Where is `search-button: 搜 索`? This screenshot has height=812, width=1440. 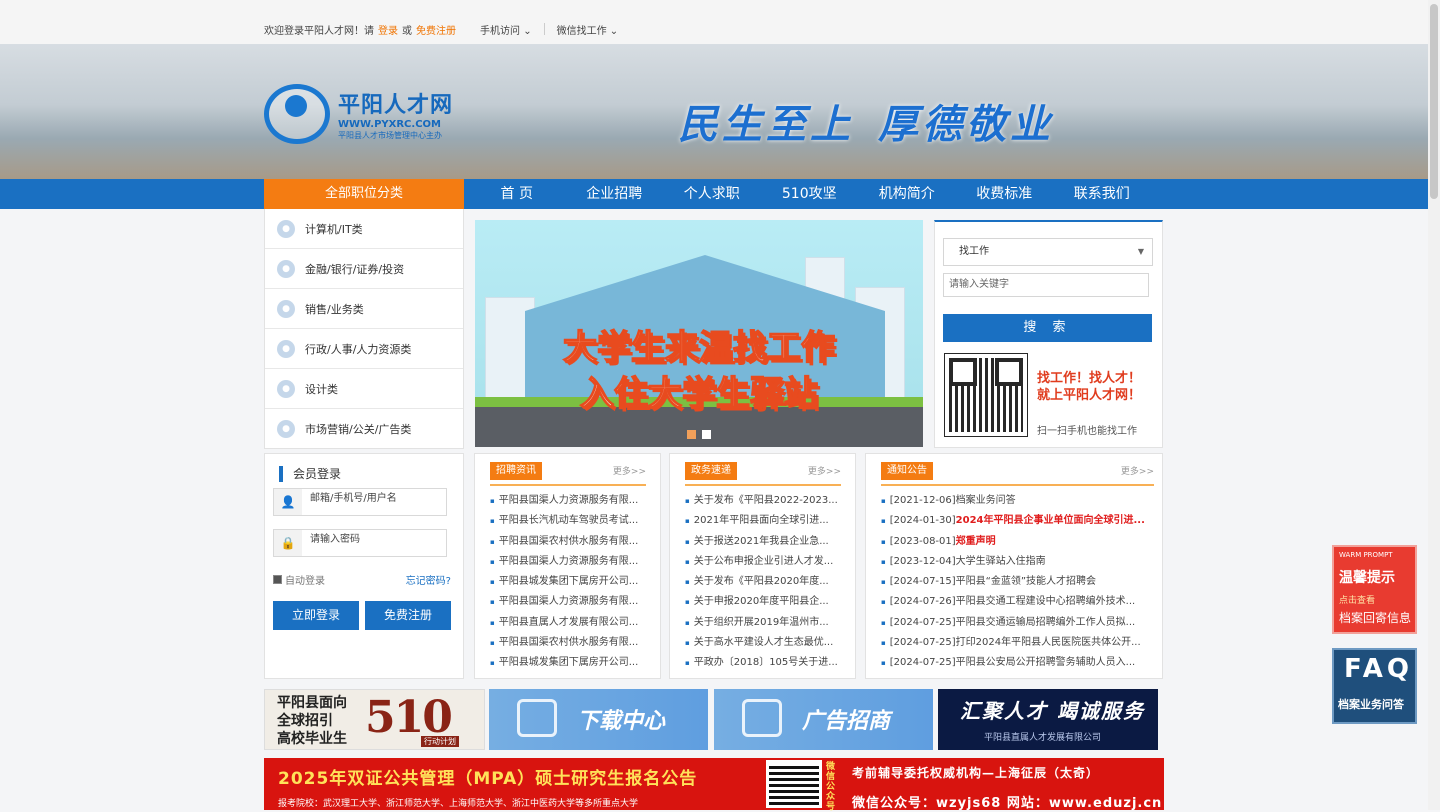 search-button: 搜 索 is located at coordinates (1047, 328).